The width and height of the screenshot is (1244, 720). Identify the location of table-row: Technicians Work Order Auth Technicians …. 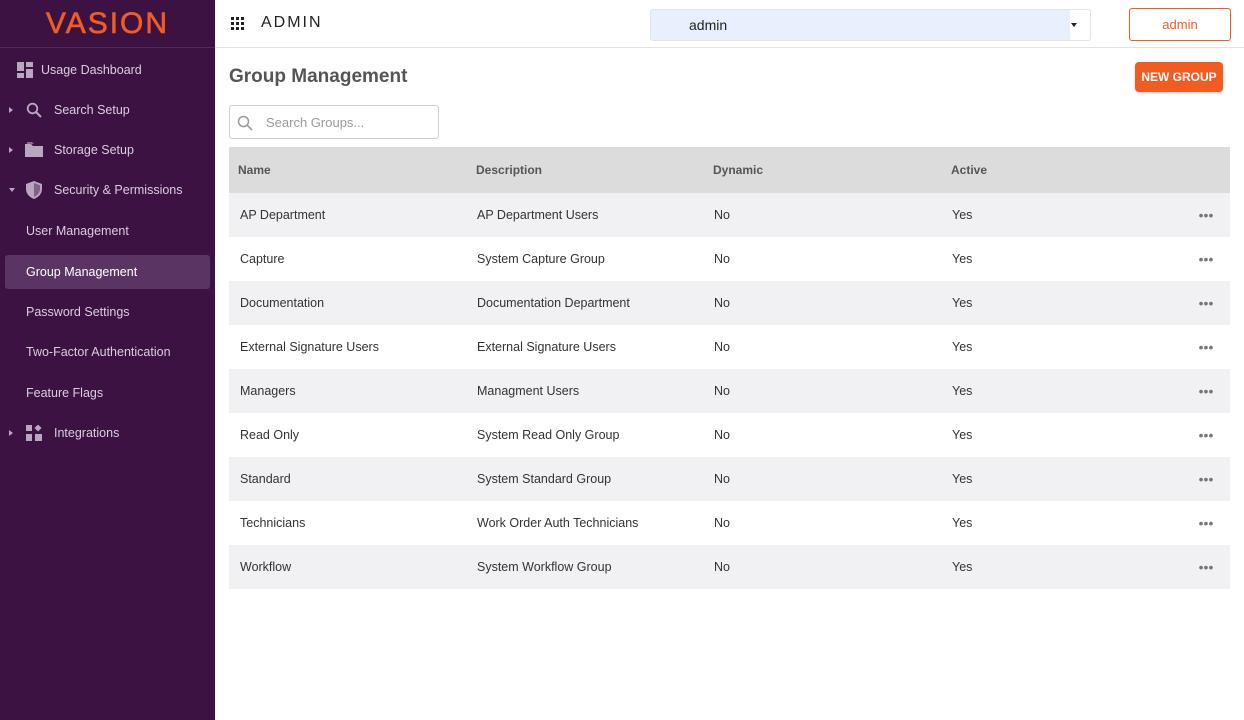
(729, 523).